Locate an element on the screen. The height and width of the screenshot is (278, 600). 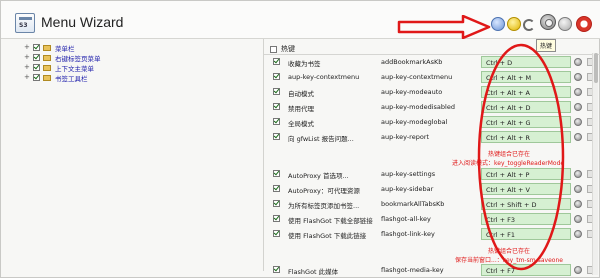
hotkeys-settings-icon is located at coordinates (548, 22).